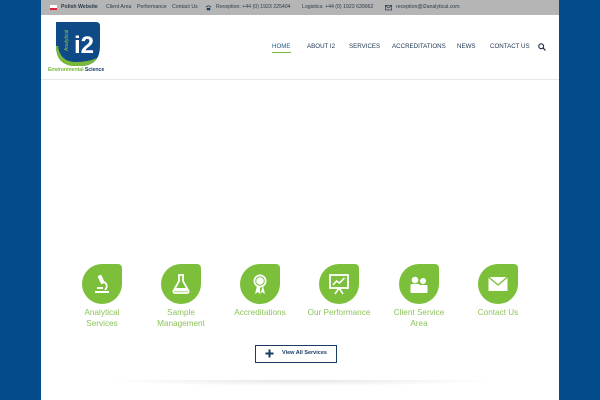 This screenshot has width=600, height=400. I want to click on contact-us-top-link: Contact Us, so click(185, 7).